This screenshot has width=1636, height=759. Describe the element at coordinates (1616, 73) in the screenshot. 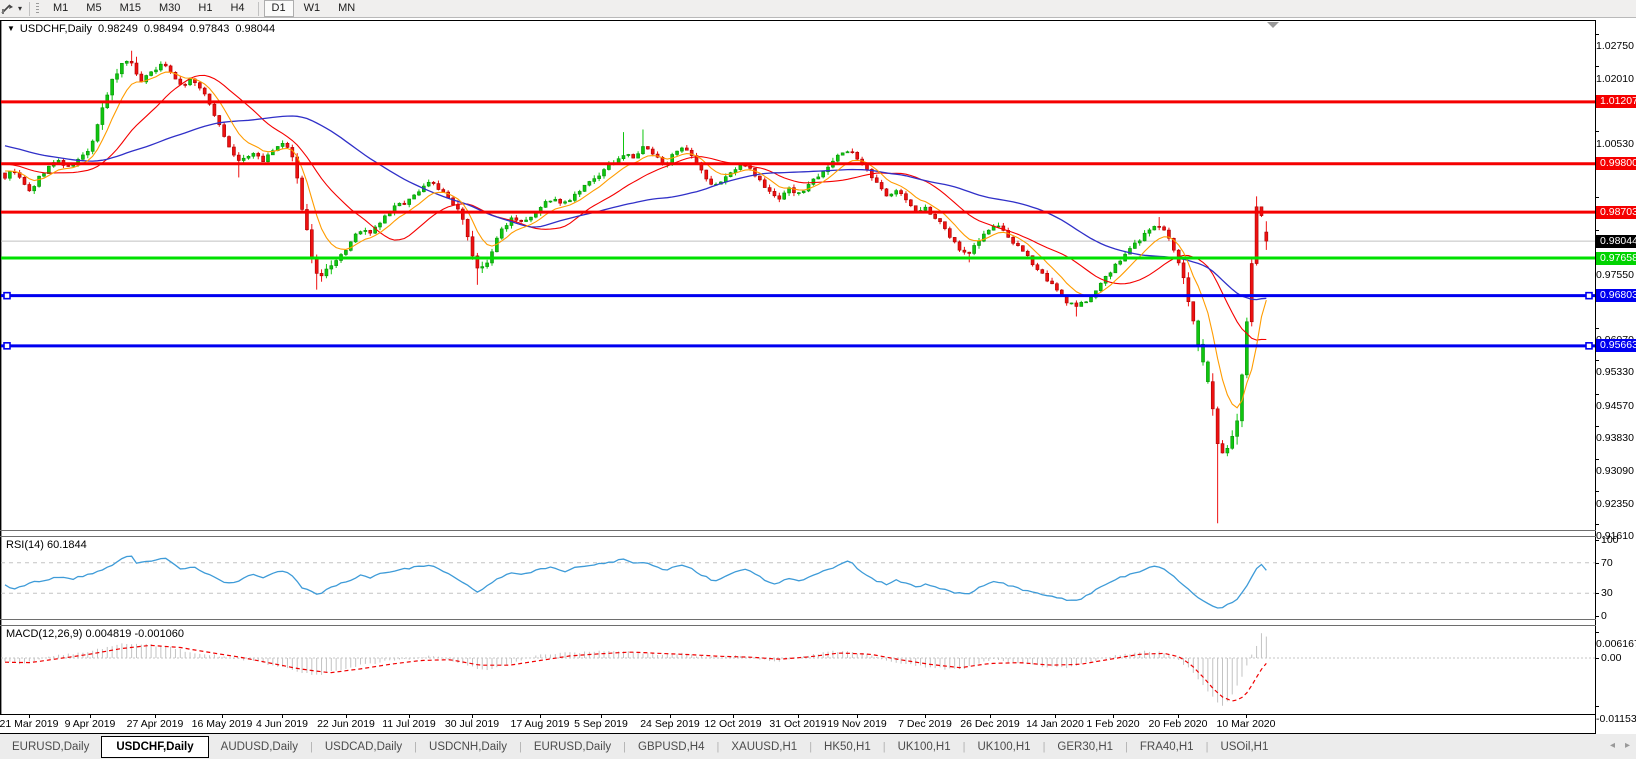

I see `axis-tick: 1.02010` at that location.